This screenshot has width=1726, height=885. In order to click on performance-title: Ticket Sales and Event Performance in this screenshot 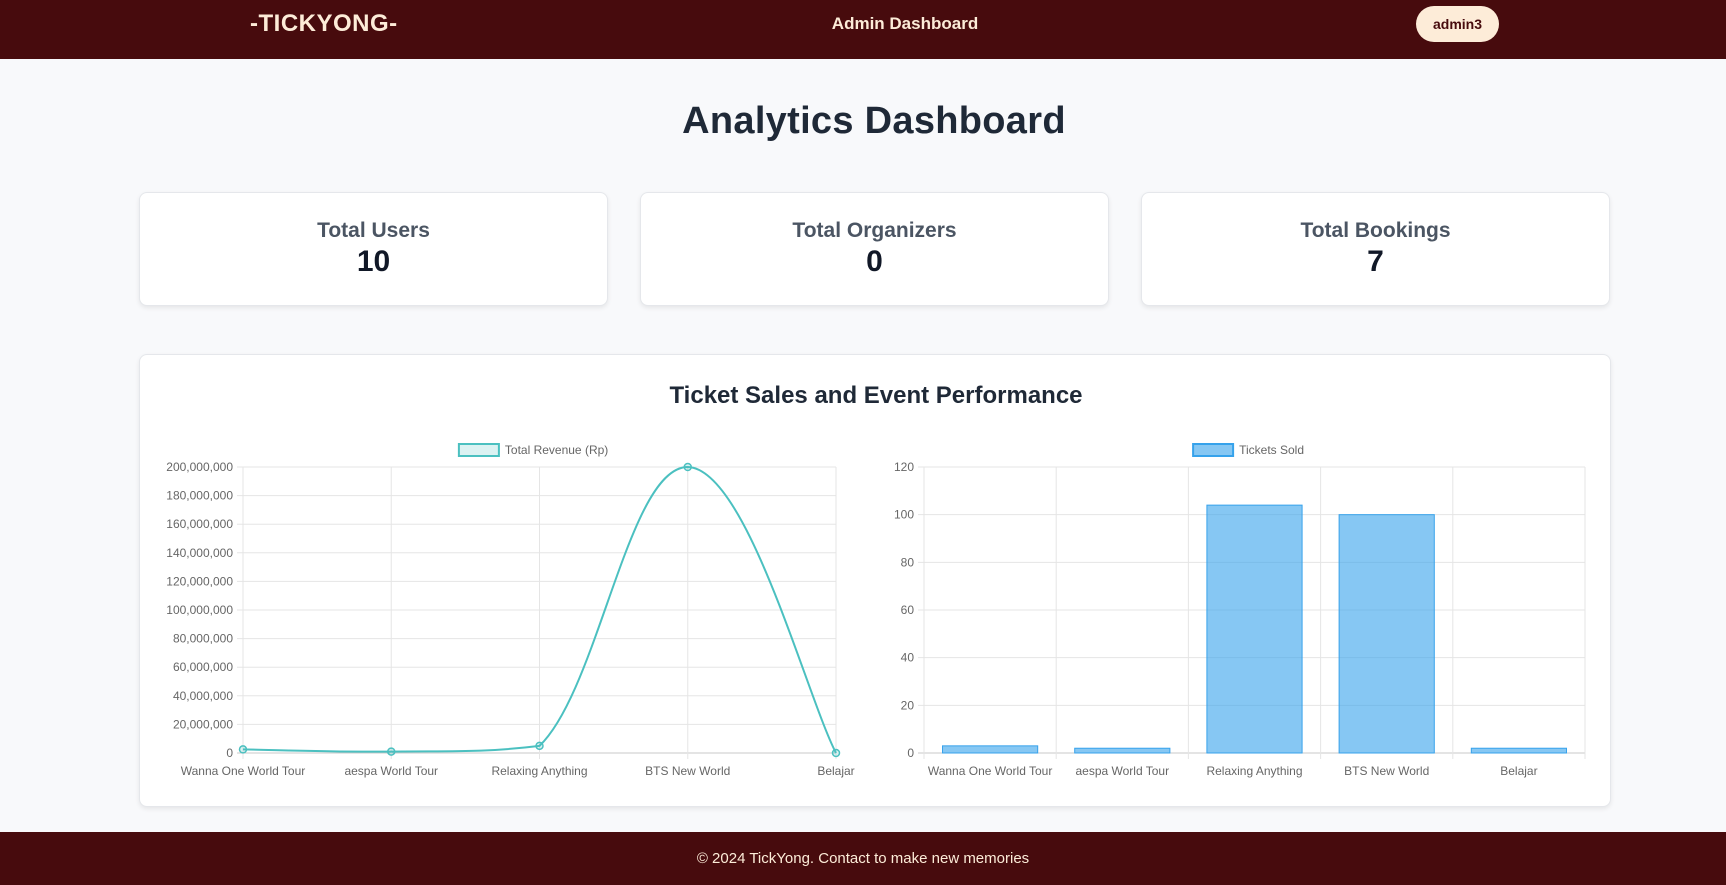, I will do `click(876, 395)`.